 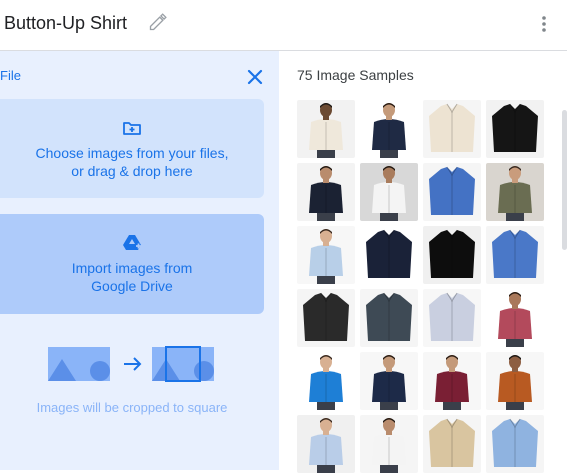 What do you see at coordinates (564, 180) in the screenshot?
I see `scrollbar` at bounding box center [564, 180].